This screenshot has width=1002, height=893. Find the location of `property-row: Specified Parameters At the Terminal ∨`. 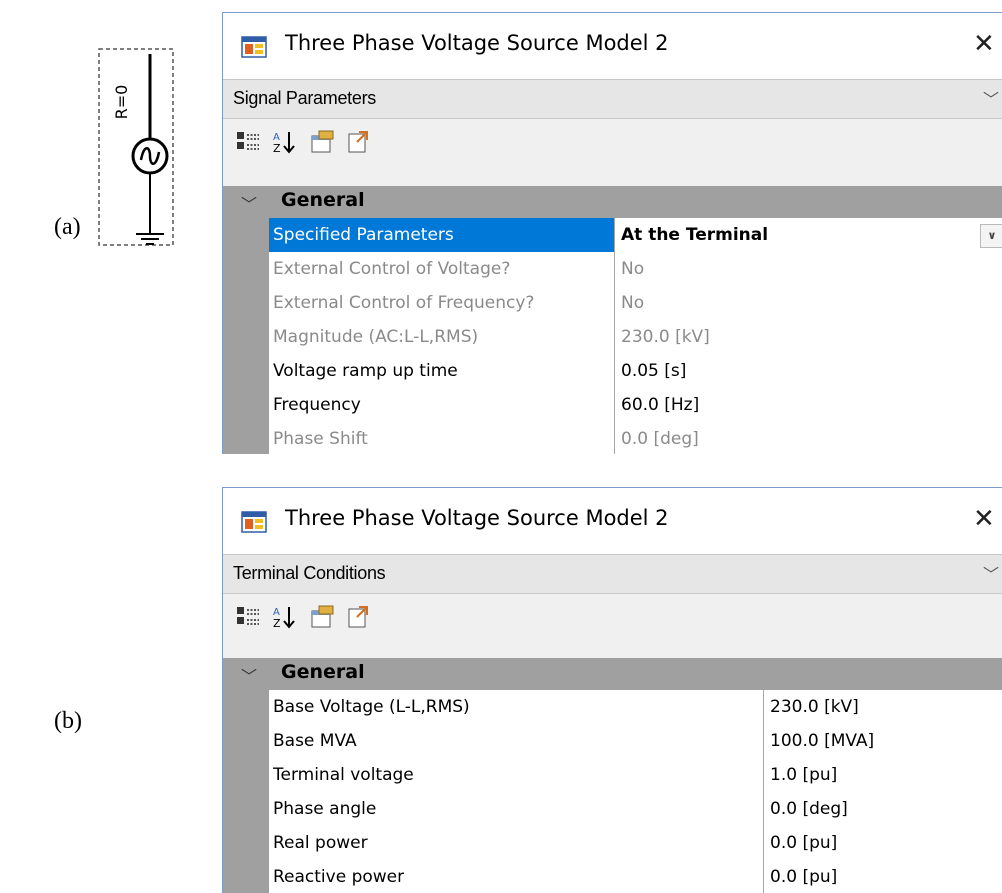

property-row: Specified Parameters At the Terminal ∨ is located at coordinates (635, 235).